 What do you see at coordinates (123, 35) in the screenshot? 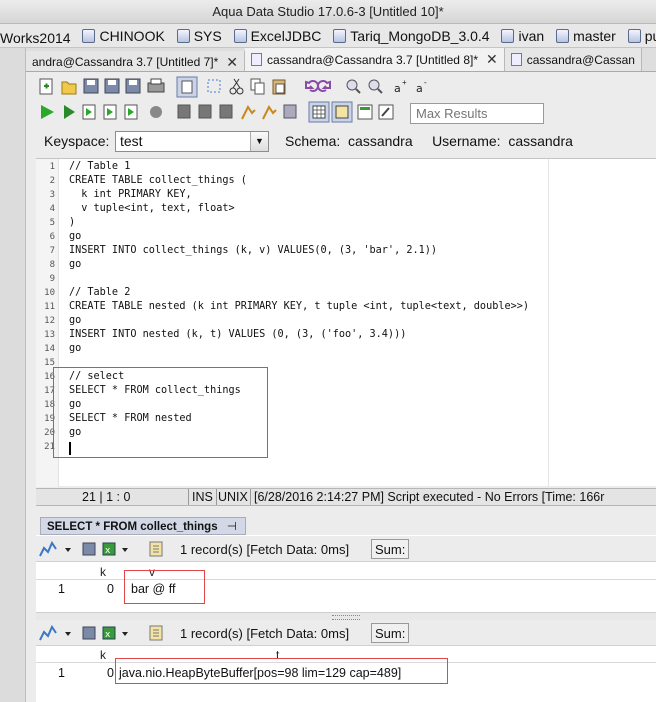
I see `connection-item: CHINOOK` at bounding box center [123, 35].